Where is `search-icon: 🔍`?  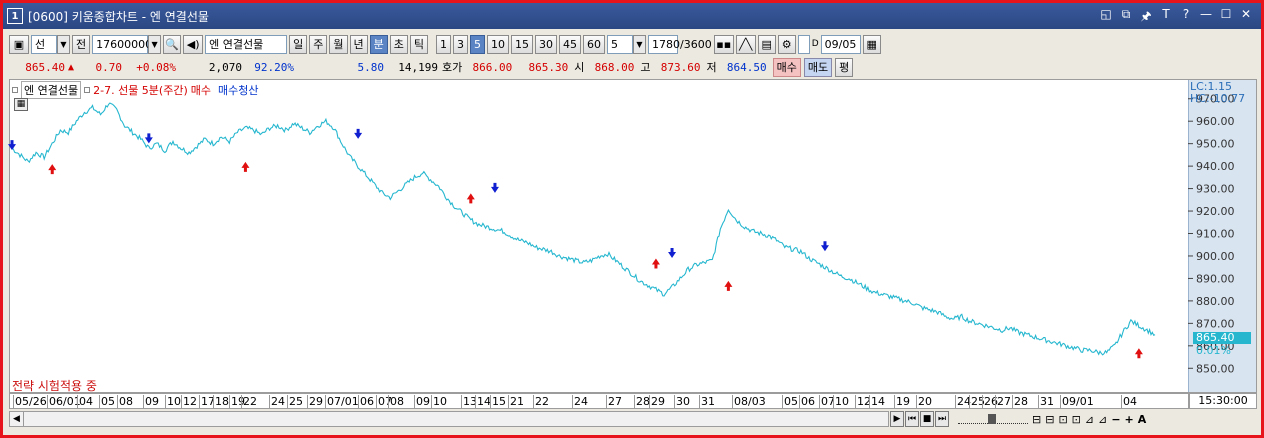
search-icon: 🔍 is located at coordinates (172, 44).